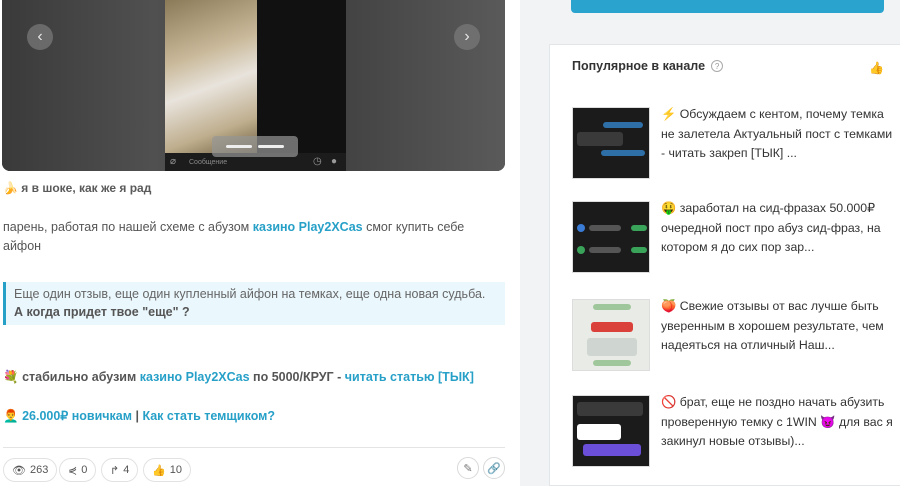 This screenshot has height=486, width=900. Describe the element at coordinates (115, 470) in the screenshot. I see `forward-icon: ↱` at that location.